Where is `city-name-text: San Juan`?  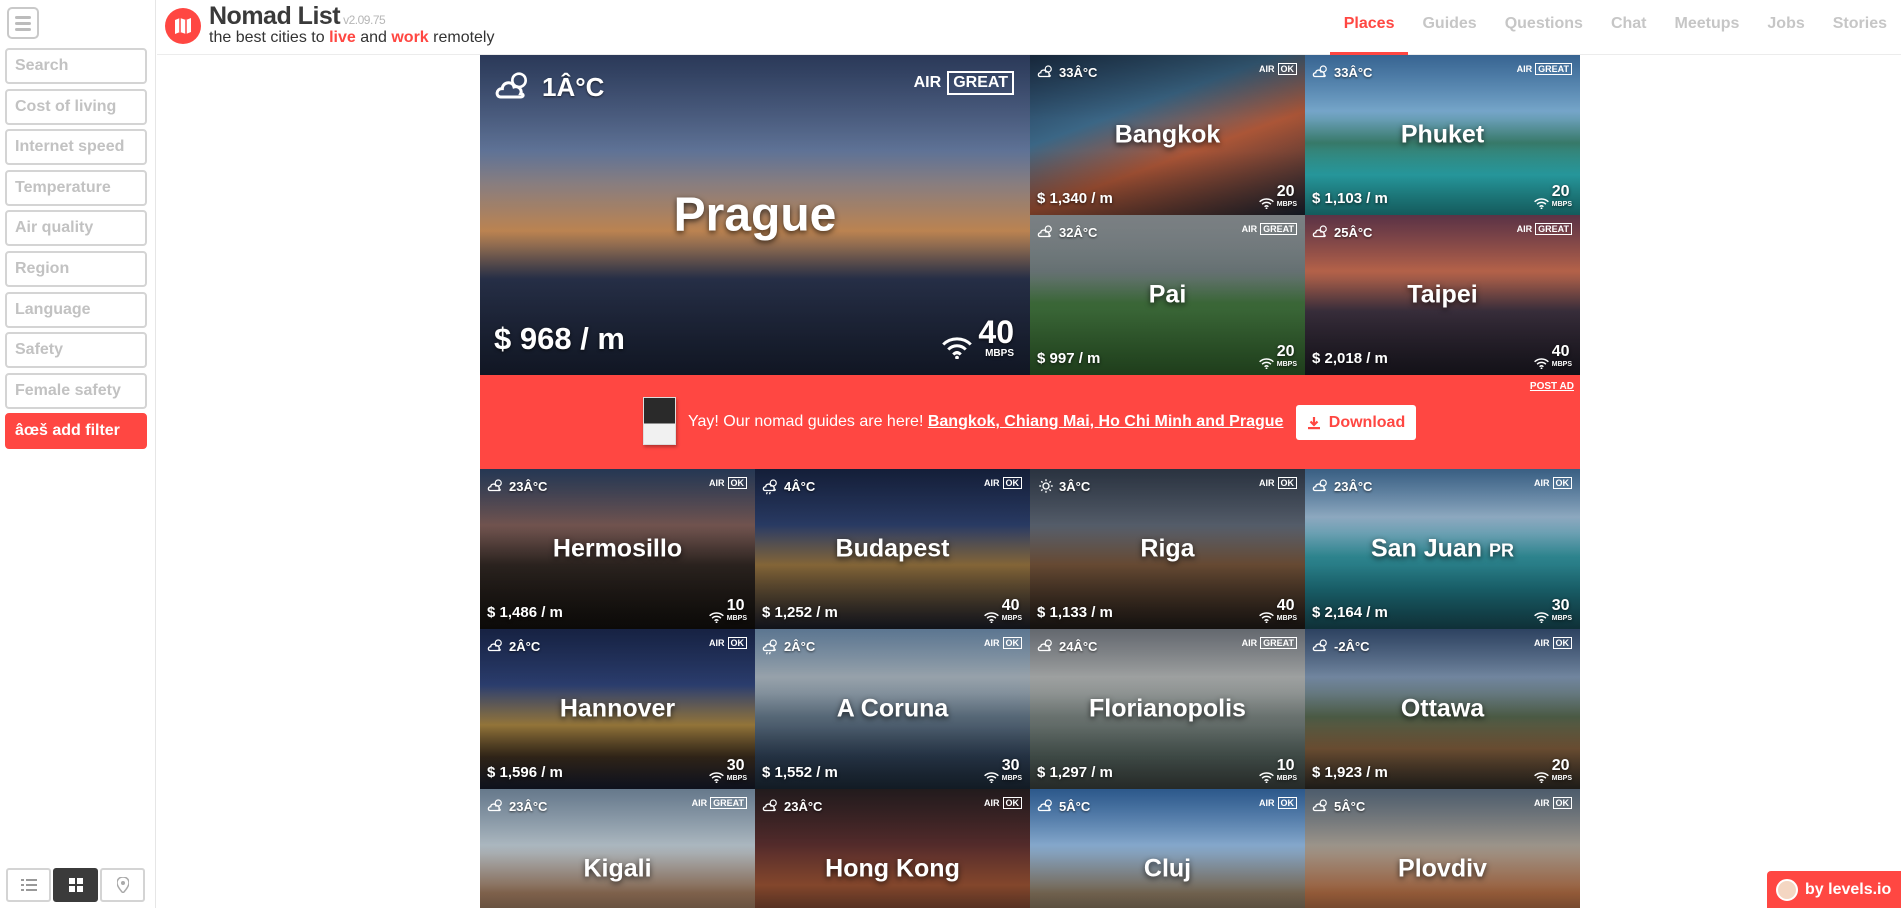
city-name-text: San Juan is located at coordinates (1426, 548).